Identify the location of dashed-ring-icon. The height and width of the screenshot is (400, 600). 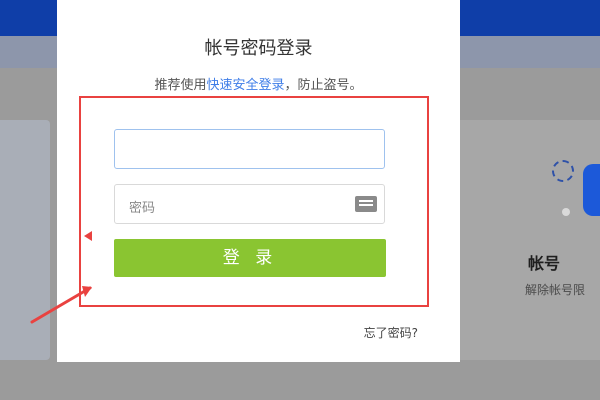
(563, 171).